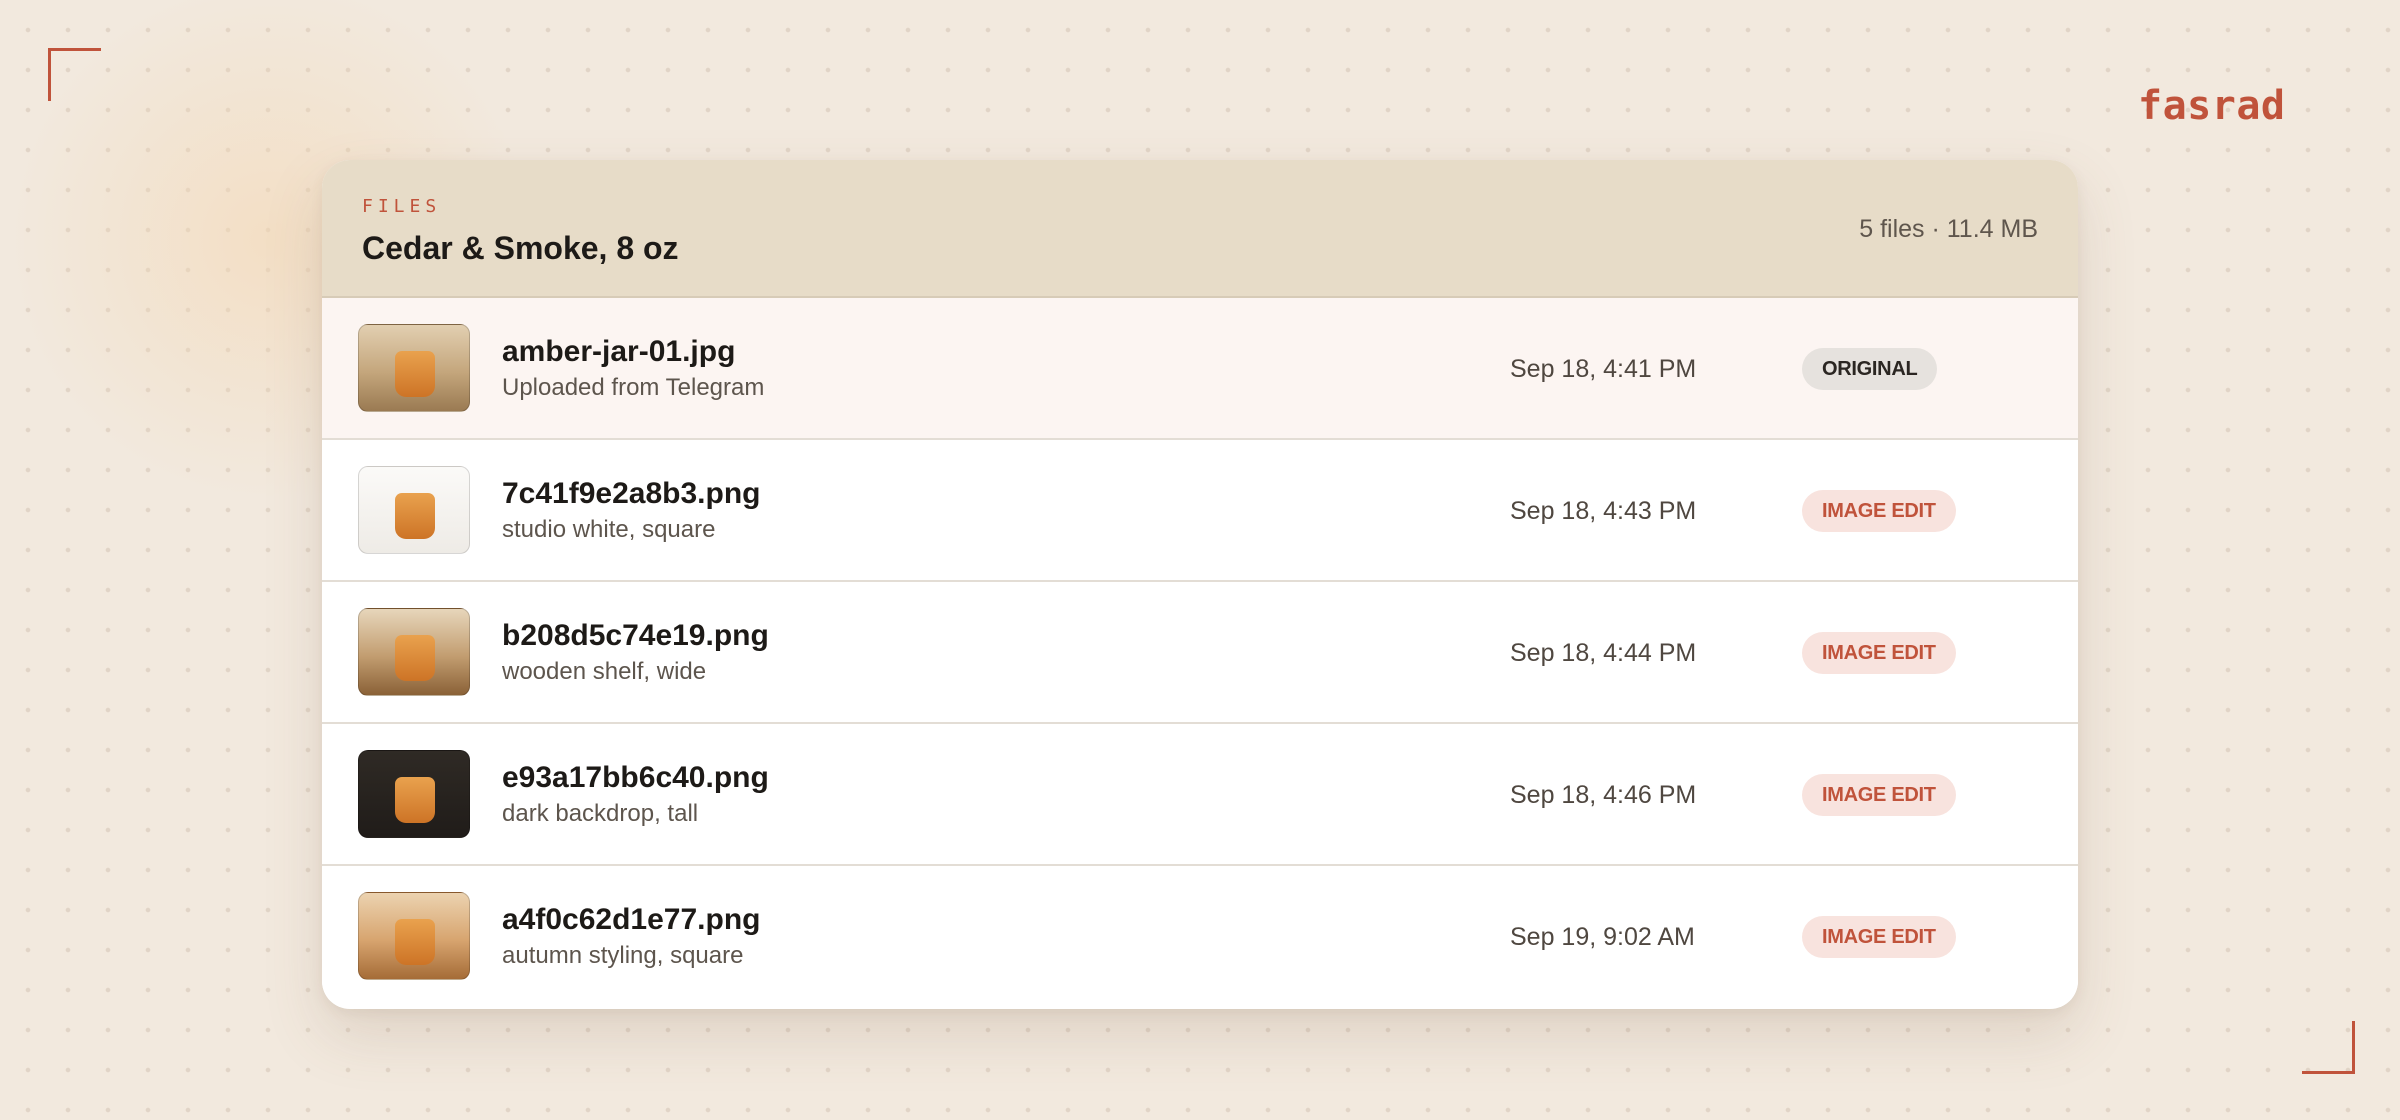 The width and height of the screenshot is (2400, 1120). What do you see at coordinates (2328, 1047) in the screenshot?
I see `corner-bracket-bottom-right` at bounding box center [2328, 1047].